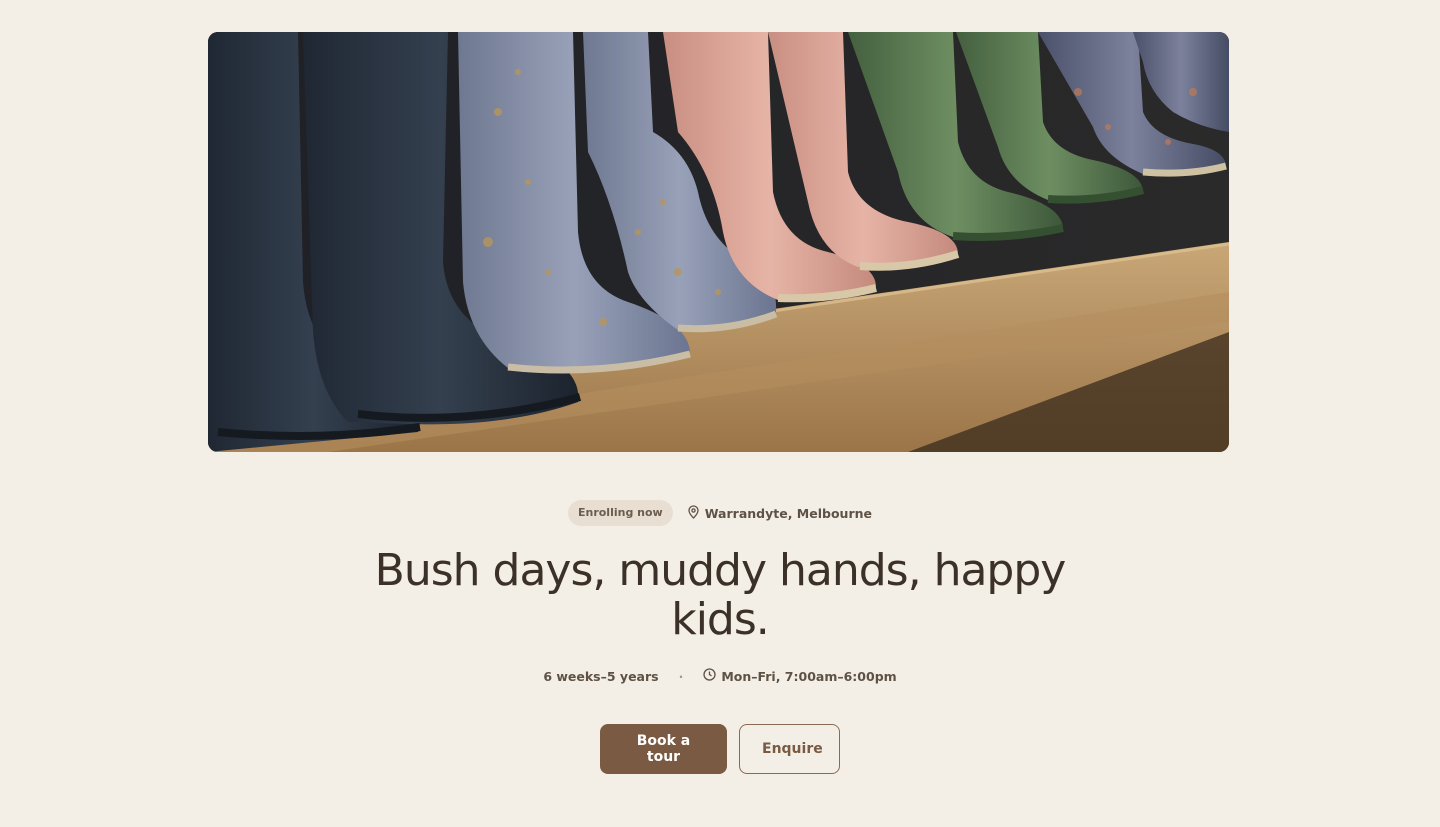  I want to click on hours: Mon–Fri, 7:00am–6:00pm, so click(800, 676).